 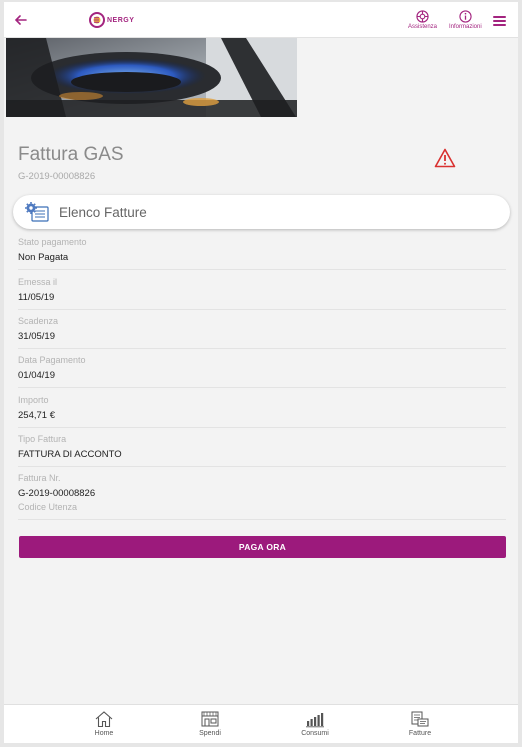 I want to click on invoice-code: G-2019-00008826, so click(x=57, y=176).